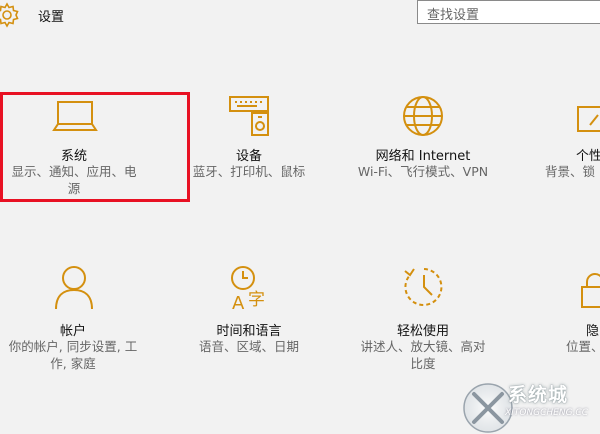  I want to click on tile-ease-of-access: 轻松使用 讲述人、放大镜、高对 比度, so click(423, 320).